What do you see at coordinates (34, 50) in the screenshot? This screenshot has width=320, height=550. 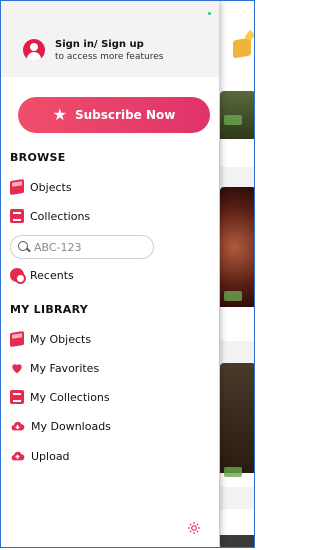 I see `user-avatar-icon` at bounding box center [34, 50].